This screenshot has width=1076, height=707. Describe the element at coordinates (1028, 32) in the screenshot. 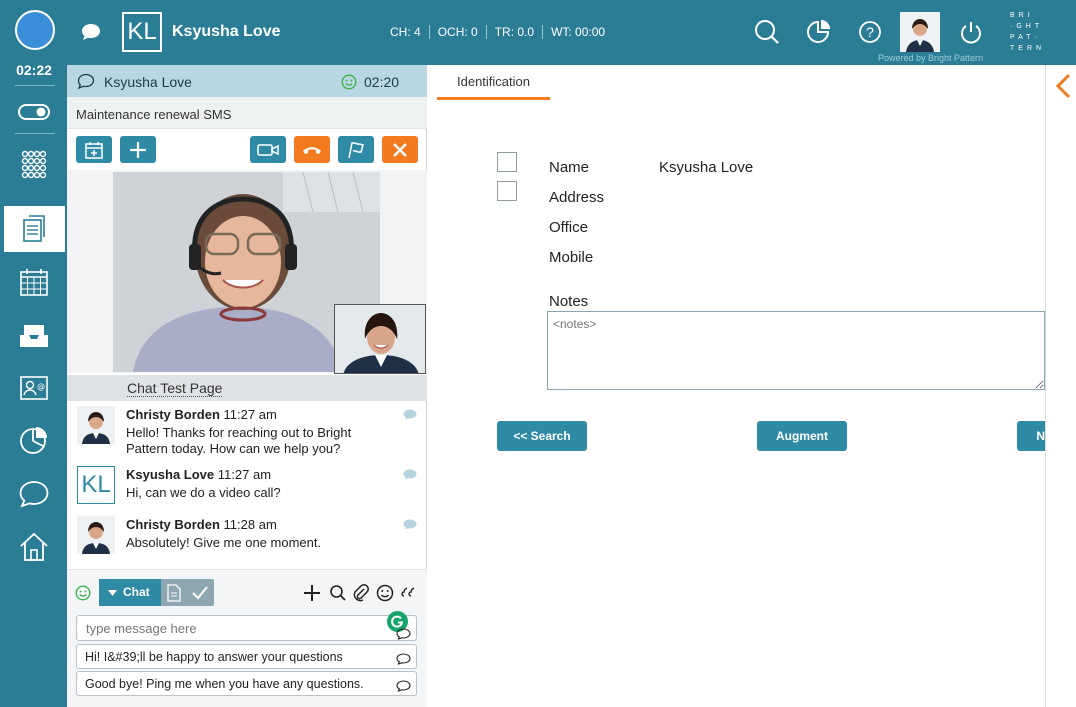

I see `brand-logo: BRI ·GHT PAT· TERN` at that location.